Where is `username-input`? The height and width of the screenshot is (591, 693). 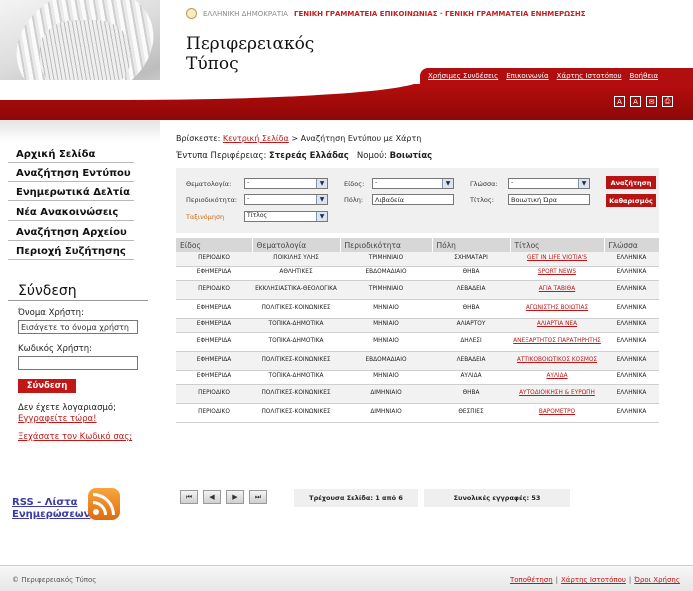 username-input is located at coordinates (78, 327).